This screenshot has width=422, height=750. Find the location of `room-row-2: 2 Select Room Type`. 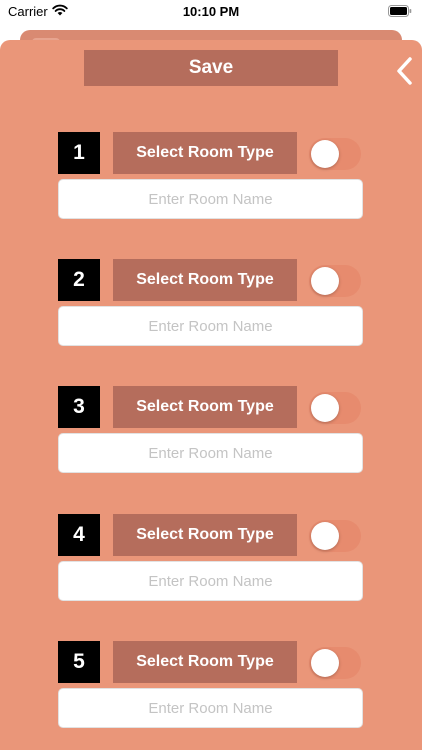

room-row-2: 2 Select Room Type is located at coordinates (211, 304).